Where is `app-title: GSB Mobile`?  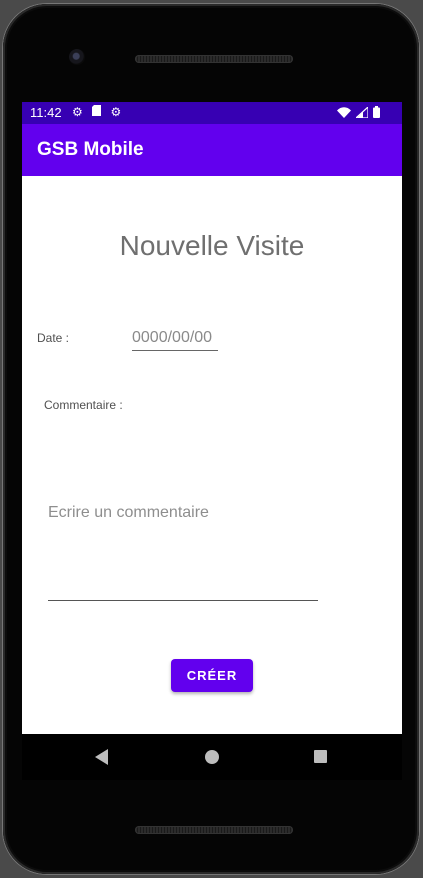 app-title: GSB Mobile is located at coordinates (90, 149).